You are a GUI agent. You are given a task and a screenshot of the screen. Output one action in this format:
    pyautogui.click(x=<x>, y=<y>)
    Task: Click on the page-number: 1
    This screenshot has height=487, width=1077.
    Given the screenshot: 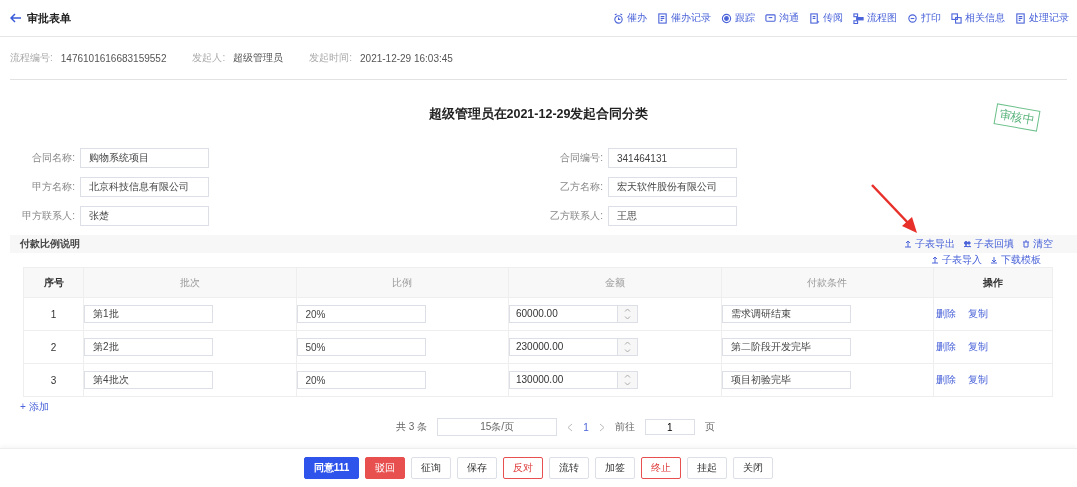 What is the action you would take?
    pyautogui.click(x=586, y=427)
    